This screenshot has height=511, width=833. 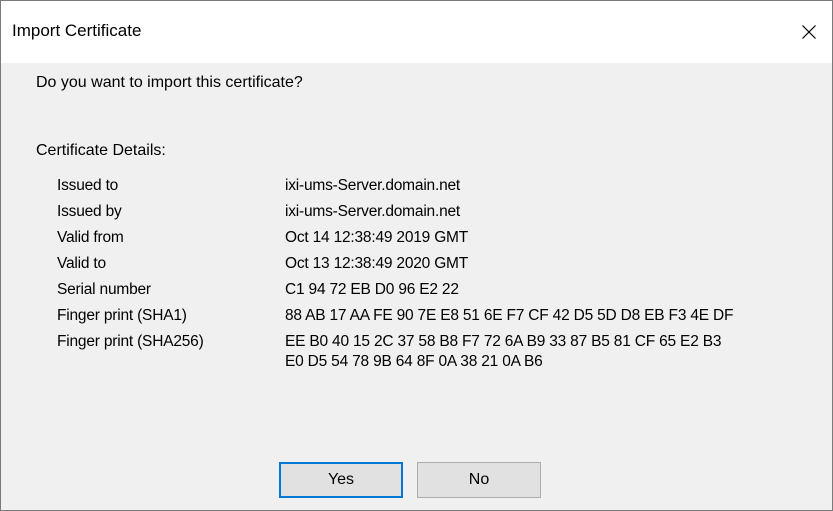 What do you see at coordinates (90, 237) in the screenshot?
I see `detail-label: Valid from` at bounding box center [90, 237].